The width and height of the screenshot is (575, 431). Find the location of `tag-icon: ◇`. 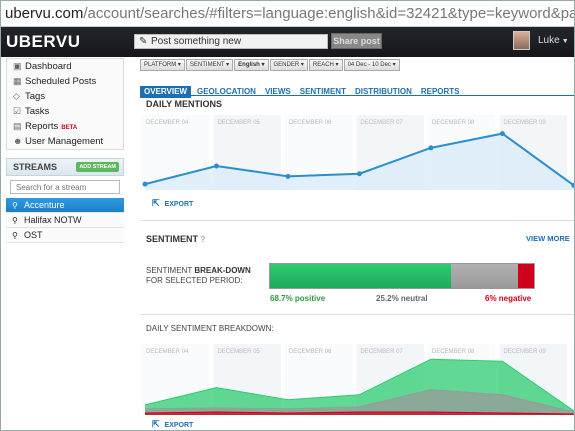

tag-icon: ◇ is located at coordinates (16, 96).